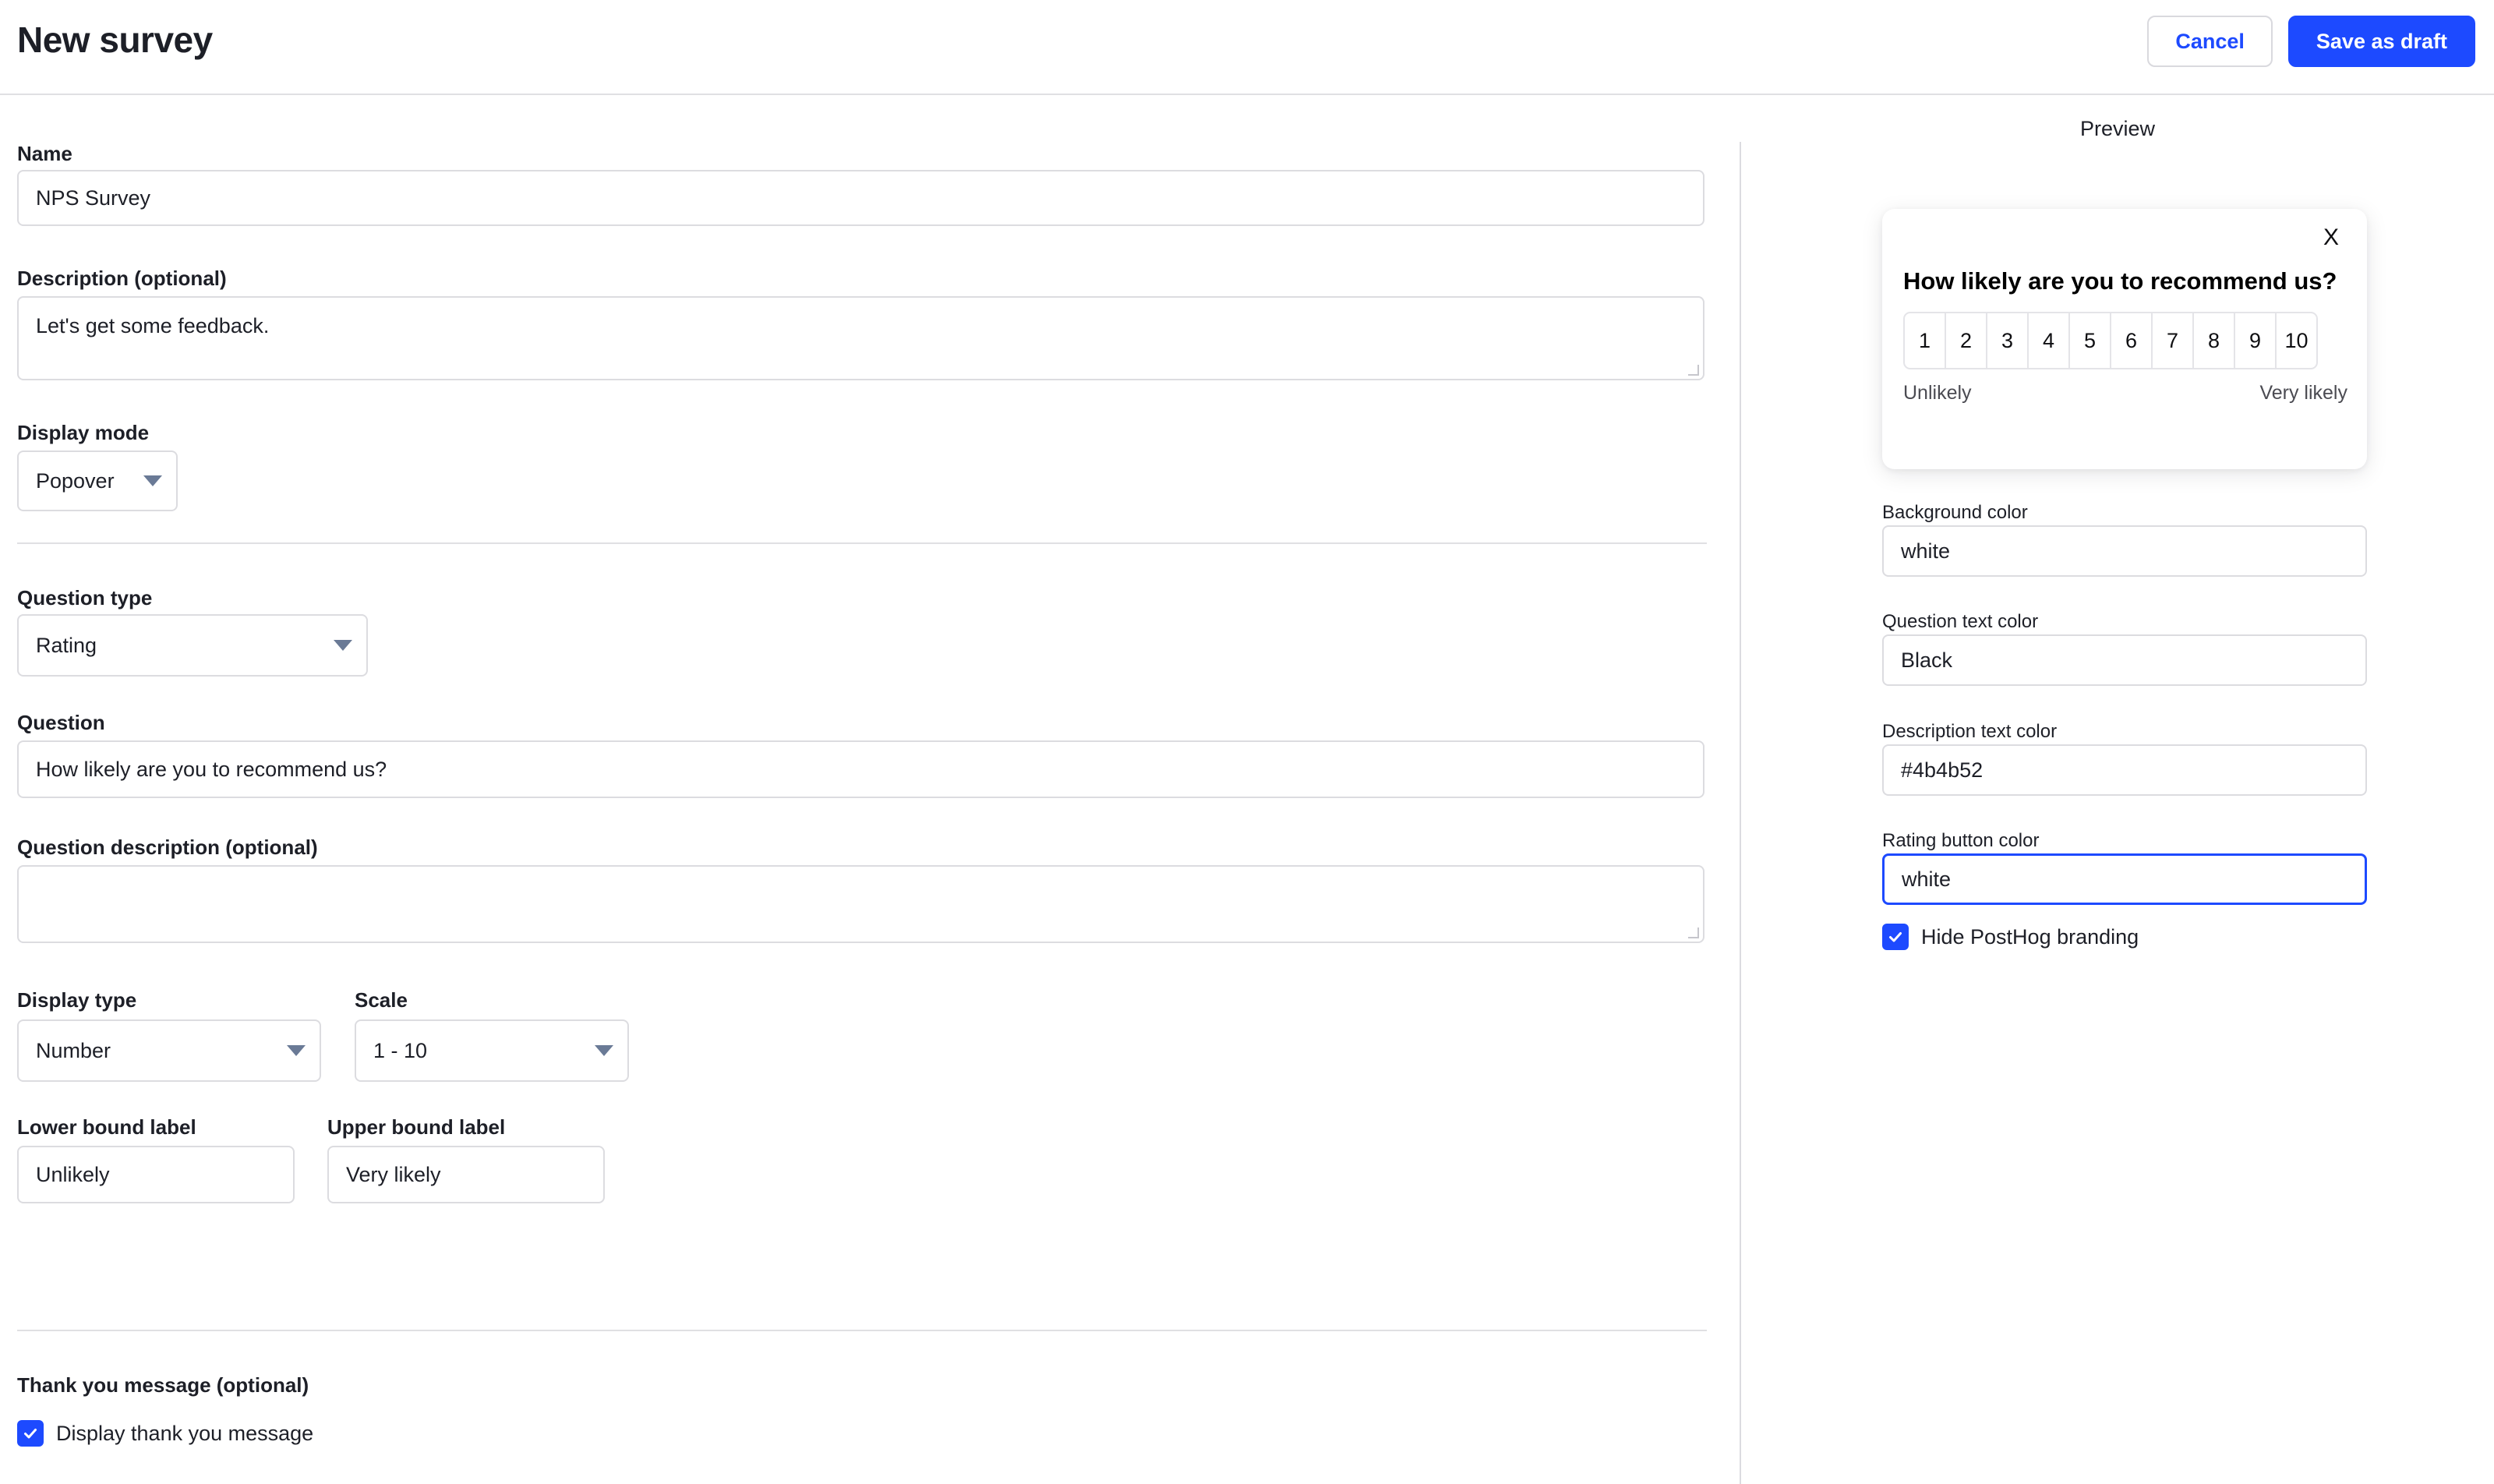 This screenshot has width=2494, height=1484. I want to click on rating-button: 1, so click(1924, 340).